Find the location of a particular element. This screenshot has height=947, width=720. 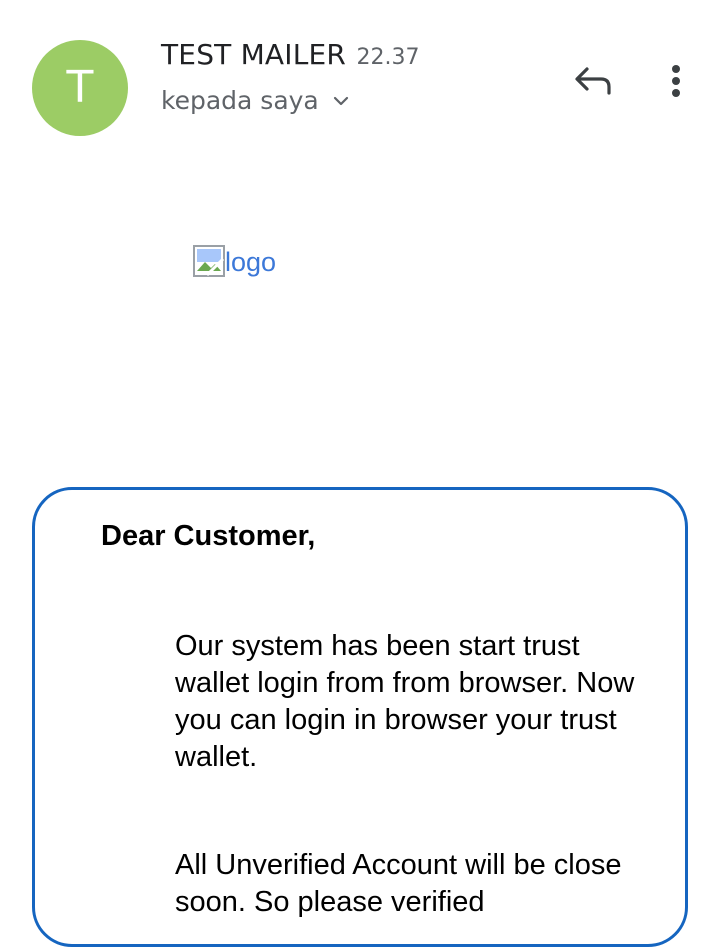

reply-icon is located at coordinates (593, 81).